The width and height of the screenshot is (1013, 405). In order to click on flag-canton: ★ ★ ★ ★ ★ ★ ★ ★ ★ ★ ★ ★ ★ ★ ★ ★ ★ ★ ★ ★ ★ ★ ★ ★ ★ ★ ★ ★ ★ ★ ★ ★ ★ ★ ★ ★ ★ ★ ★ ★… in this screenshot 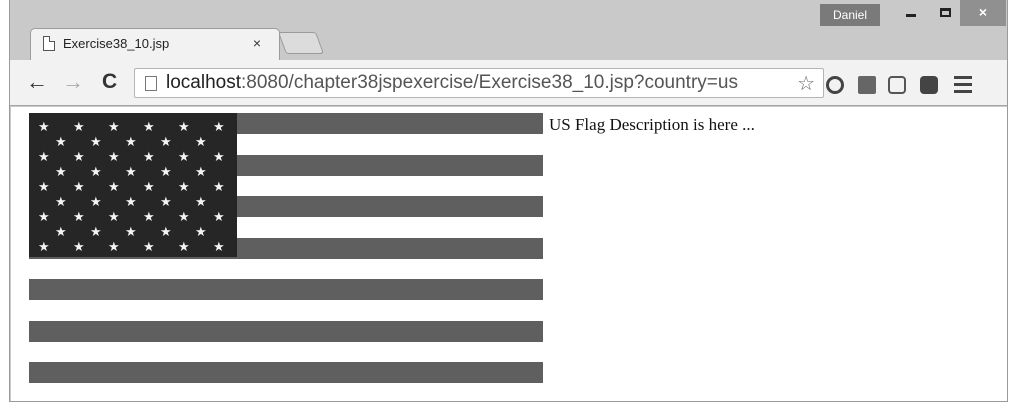, I will do `click(133, 185)`.